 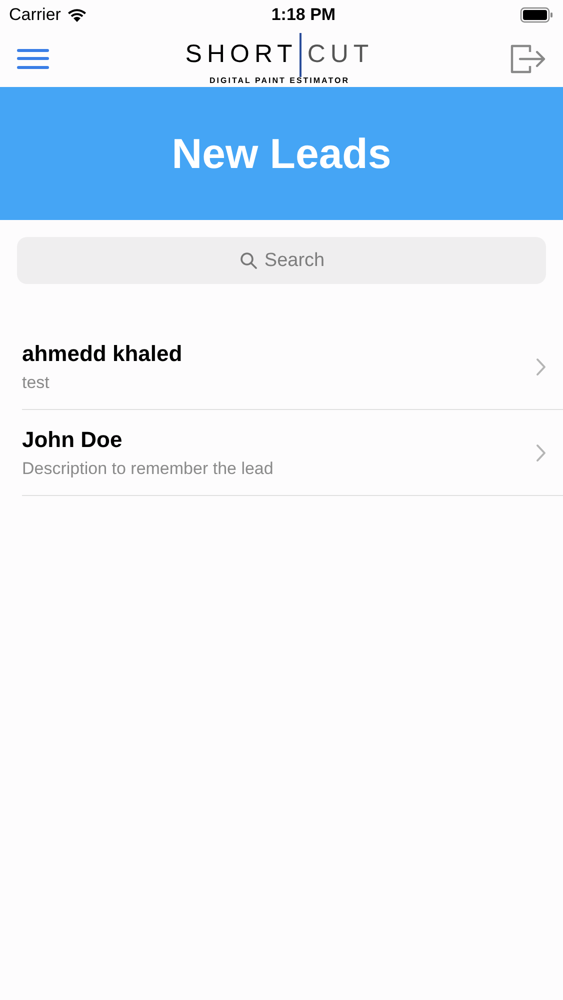 I want to click on menu-icon, so click(x=33, y=58).